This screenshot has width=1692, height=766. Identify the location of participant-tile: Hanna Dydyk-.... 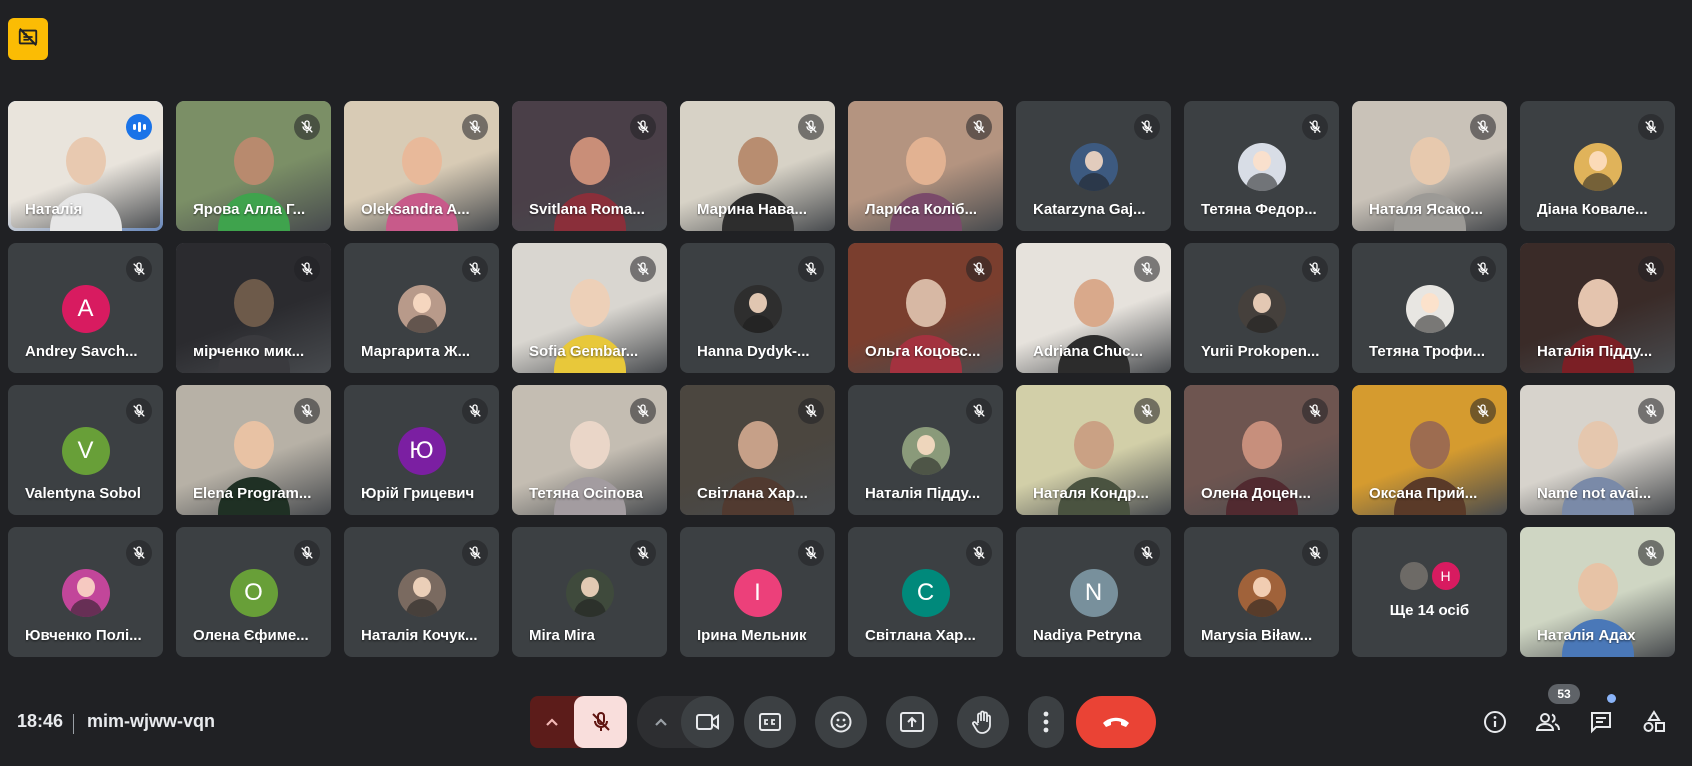
(757, 308).